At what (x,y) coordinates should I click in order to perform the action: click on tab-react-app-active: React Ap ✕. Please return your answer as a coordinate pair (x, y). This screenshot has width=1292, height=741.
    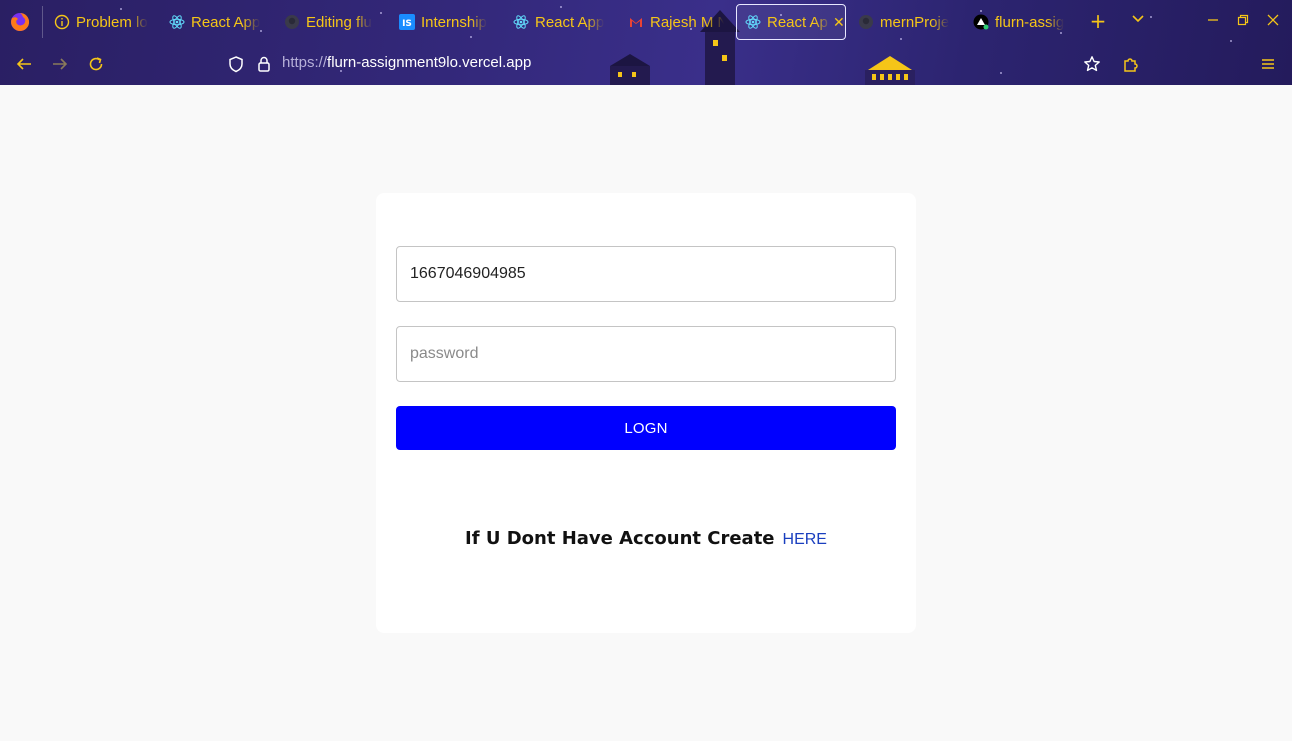
    Looking at the image, I should click on (791, 22).